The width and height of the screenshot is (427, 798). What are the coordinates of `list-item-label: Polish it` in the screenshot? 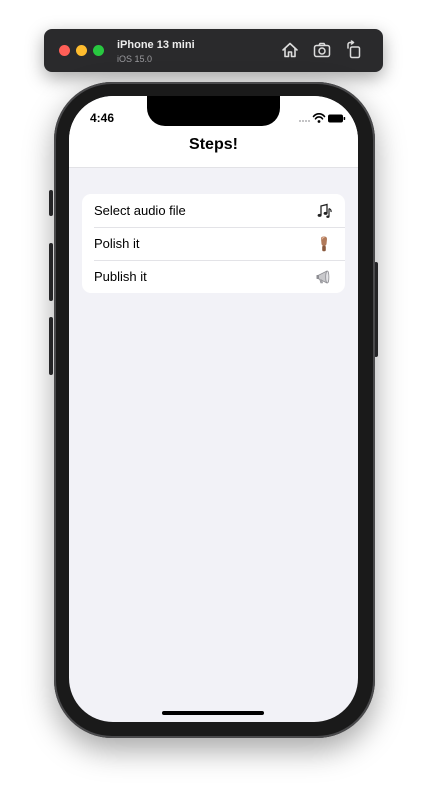 It's located at (117, 243).